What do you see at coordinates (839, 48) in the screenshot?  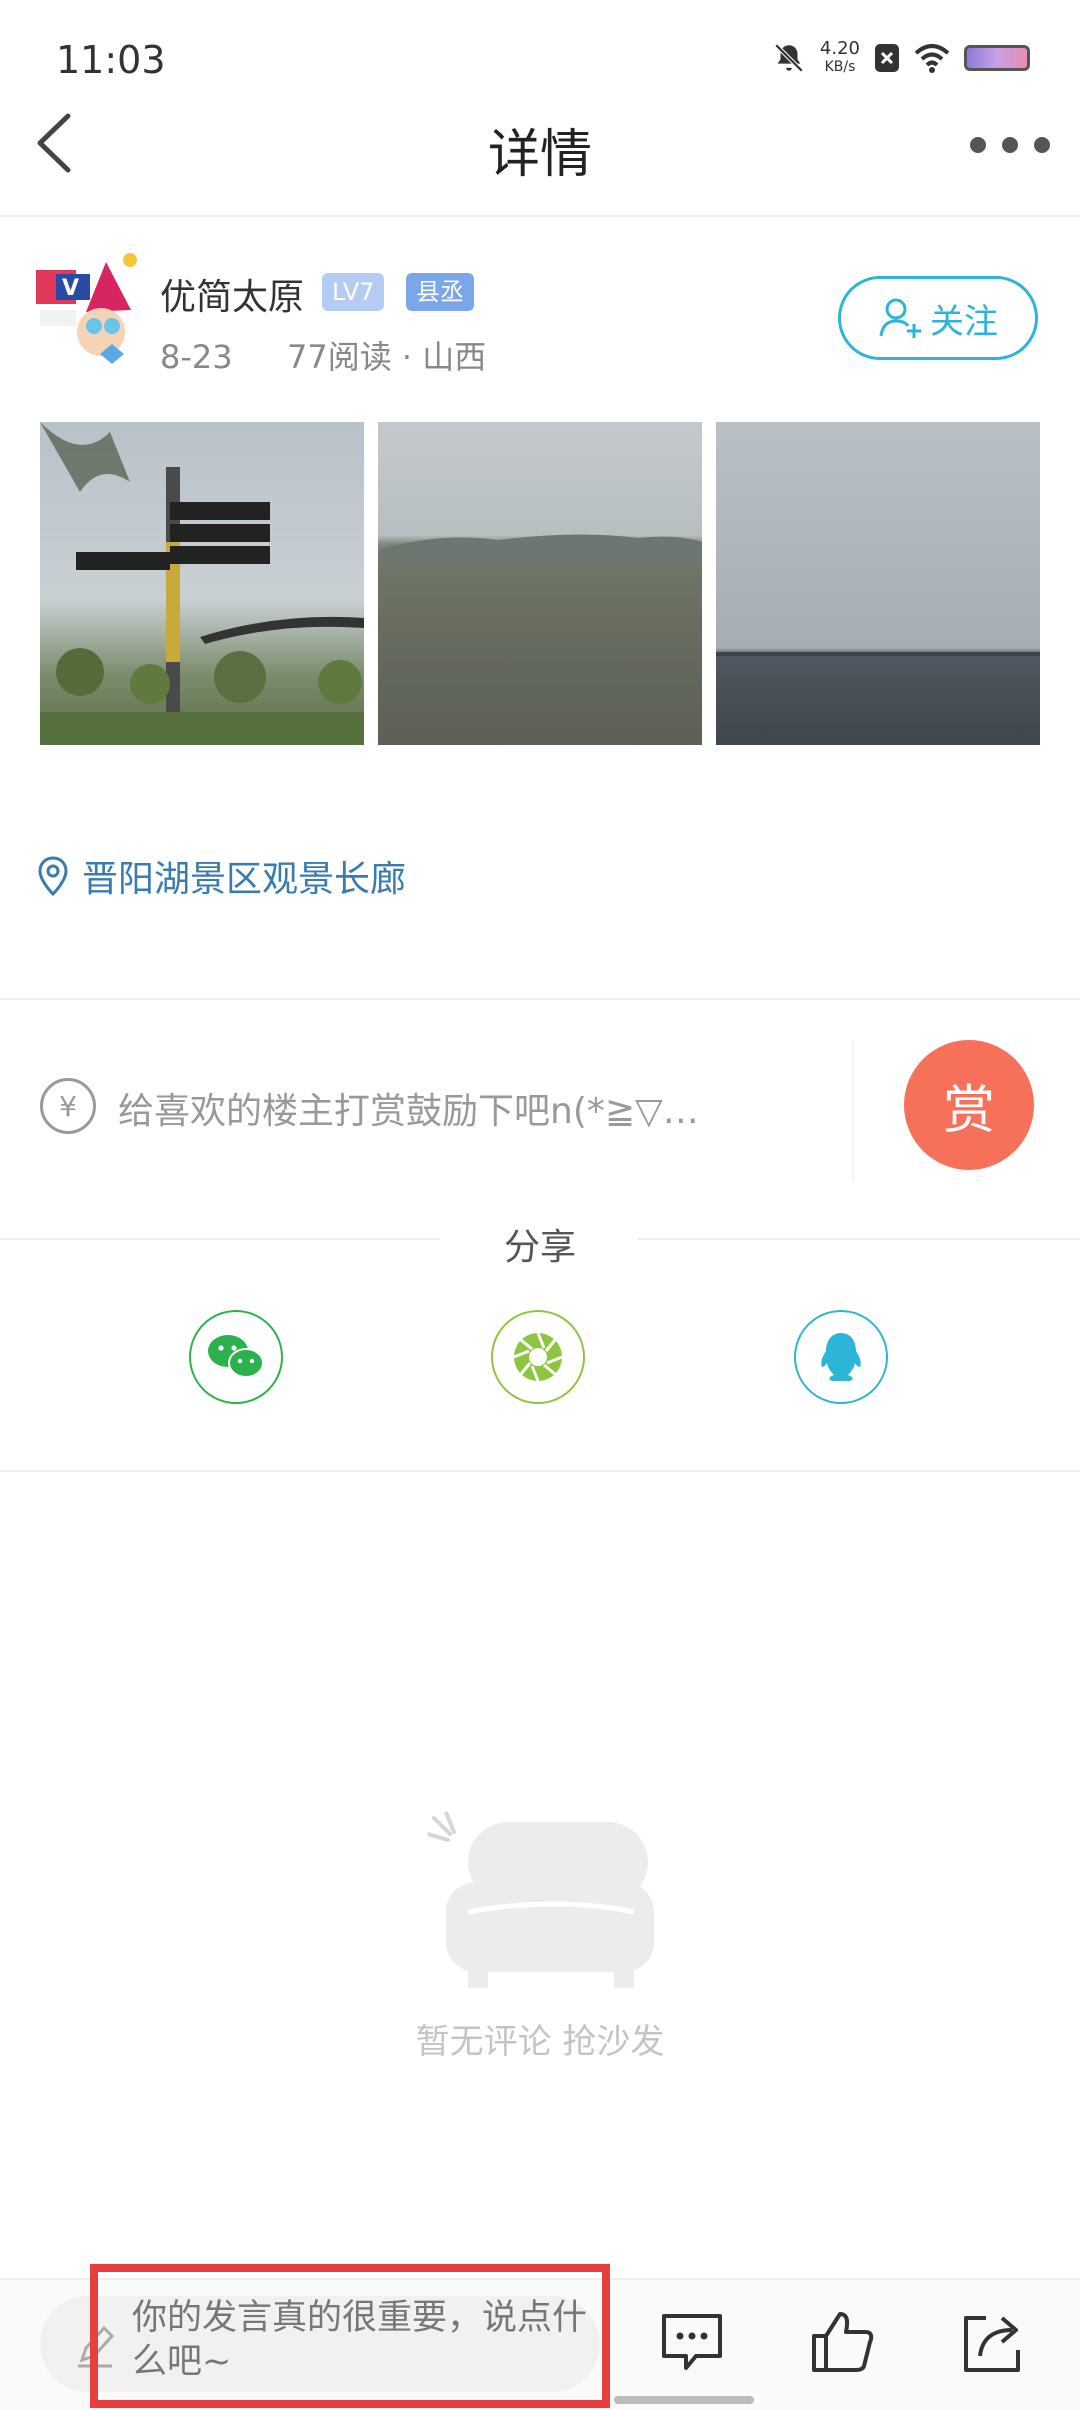 I see `net-speed-value: 4.20` at bounding box center [839, 48].